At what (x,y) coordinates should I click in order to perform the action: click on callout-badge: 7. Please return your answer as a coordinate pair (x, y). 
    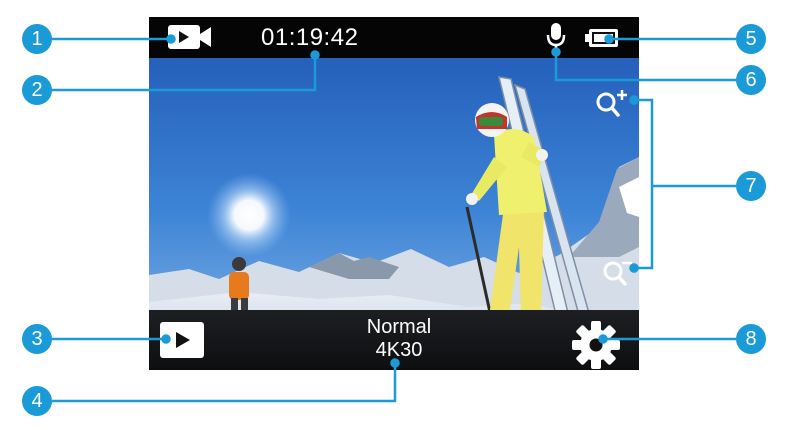
    Looking at the image, I should click on (751, 186).